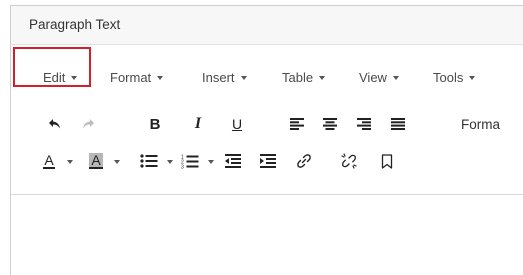 The width and height of the screenshot is (523, 275). I want to click on underline-letter: U, so click(237, 124).